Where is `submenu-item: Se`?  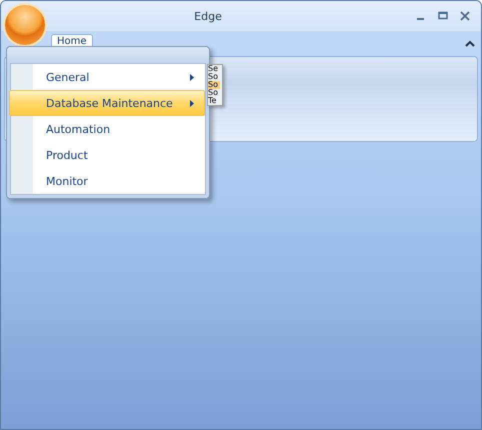
submenu-item: Se is located at coordinates (214, 69).